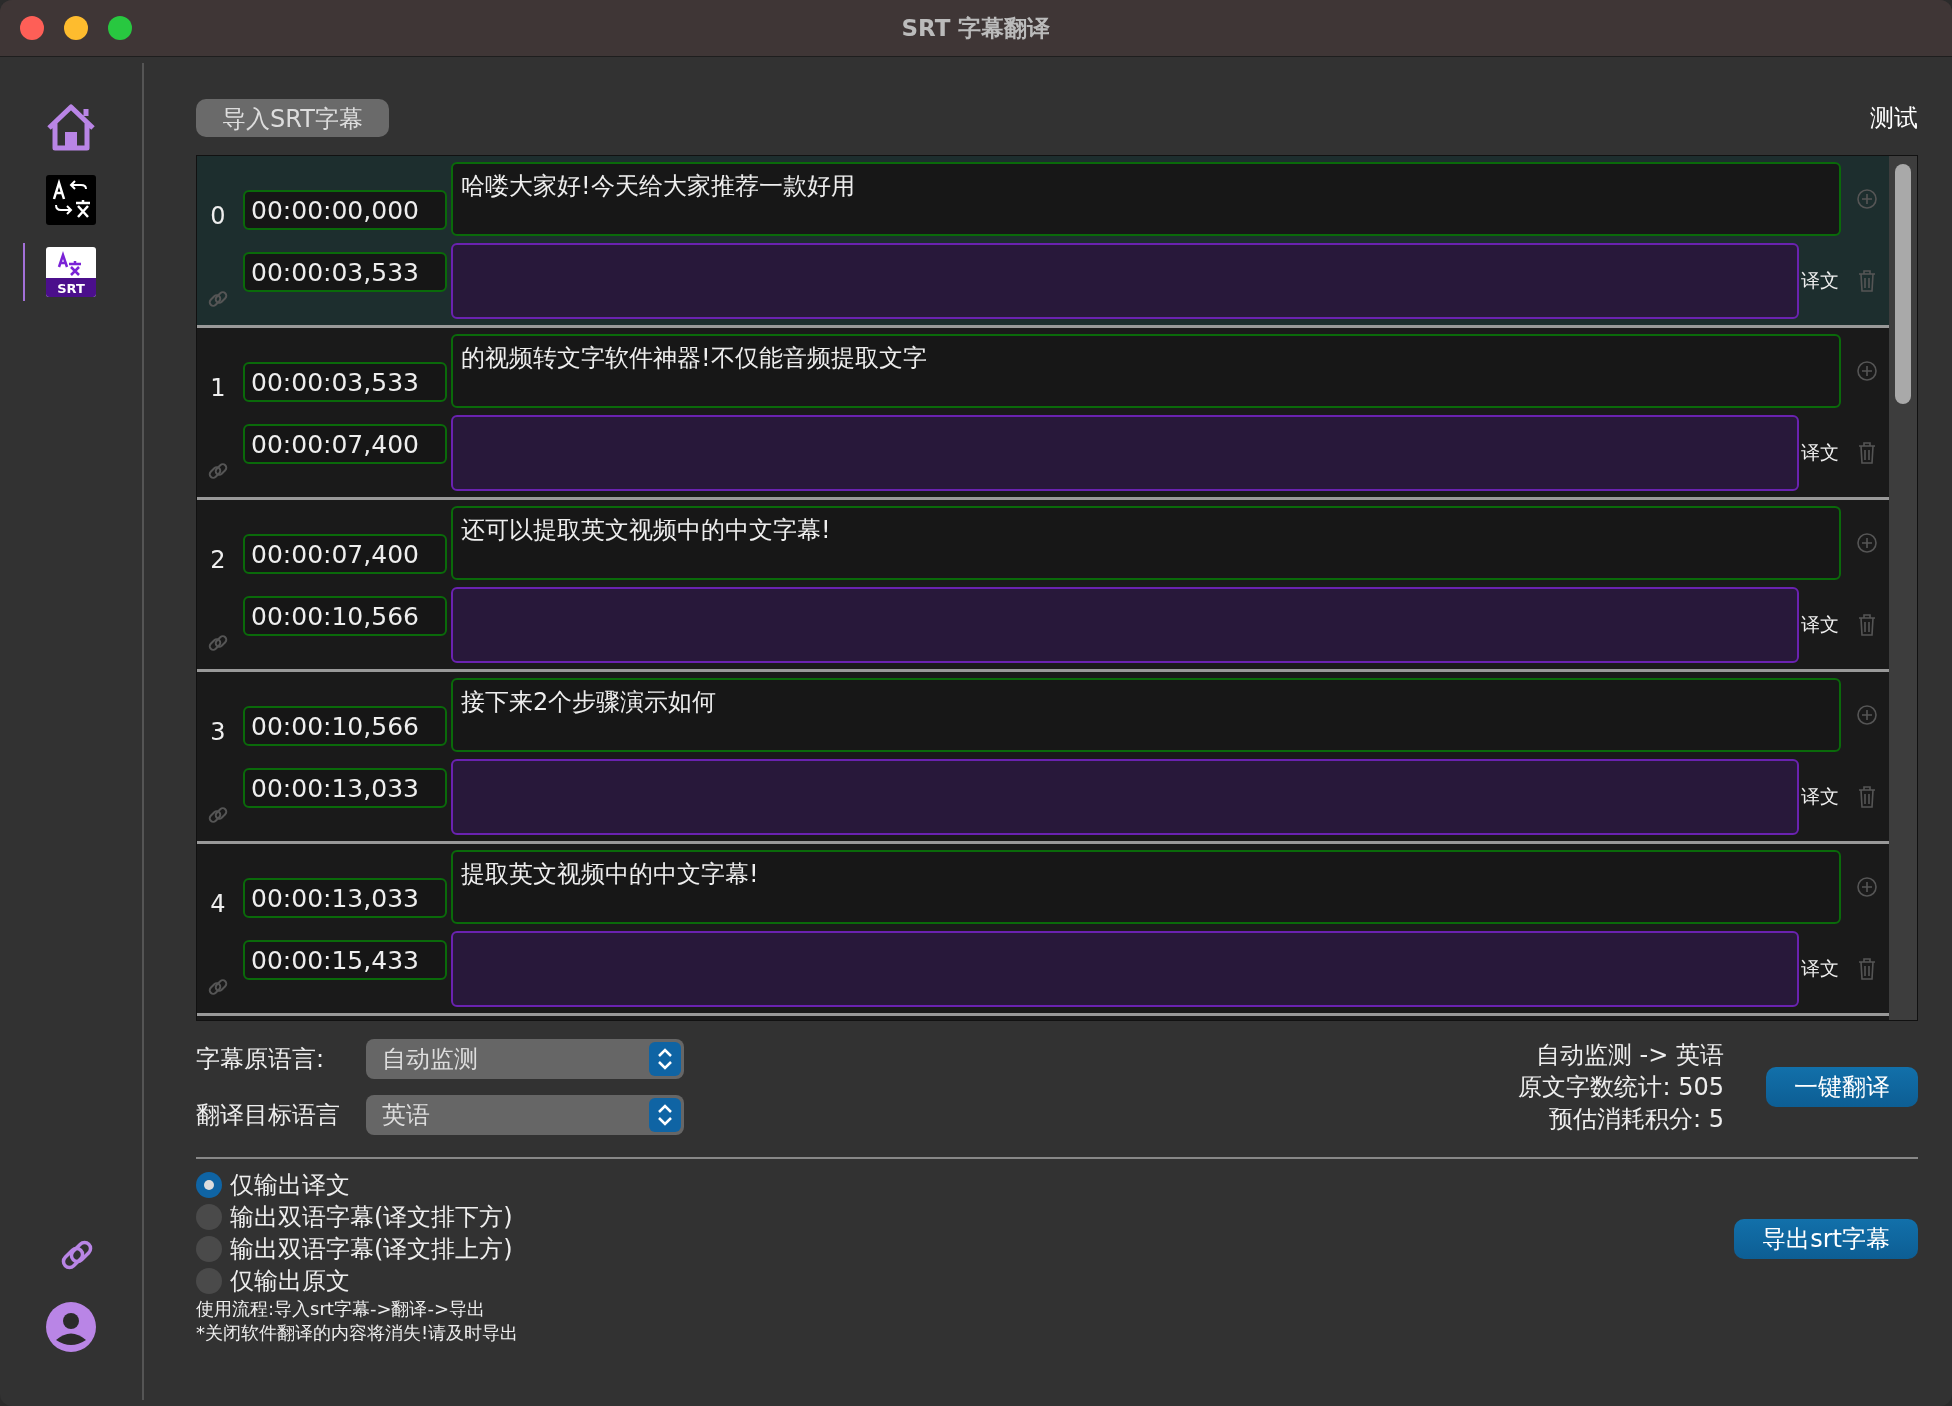 The image size is (1952, 1406). What do you see at coordinates (1043, 242) in the screenshot?
I see `subtitle-row: 0 00:00:00,000 哈喽大家好!今天给大家推荐一款好用 00:00:03,533 译文` at bounding box center [1043, 242].